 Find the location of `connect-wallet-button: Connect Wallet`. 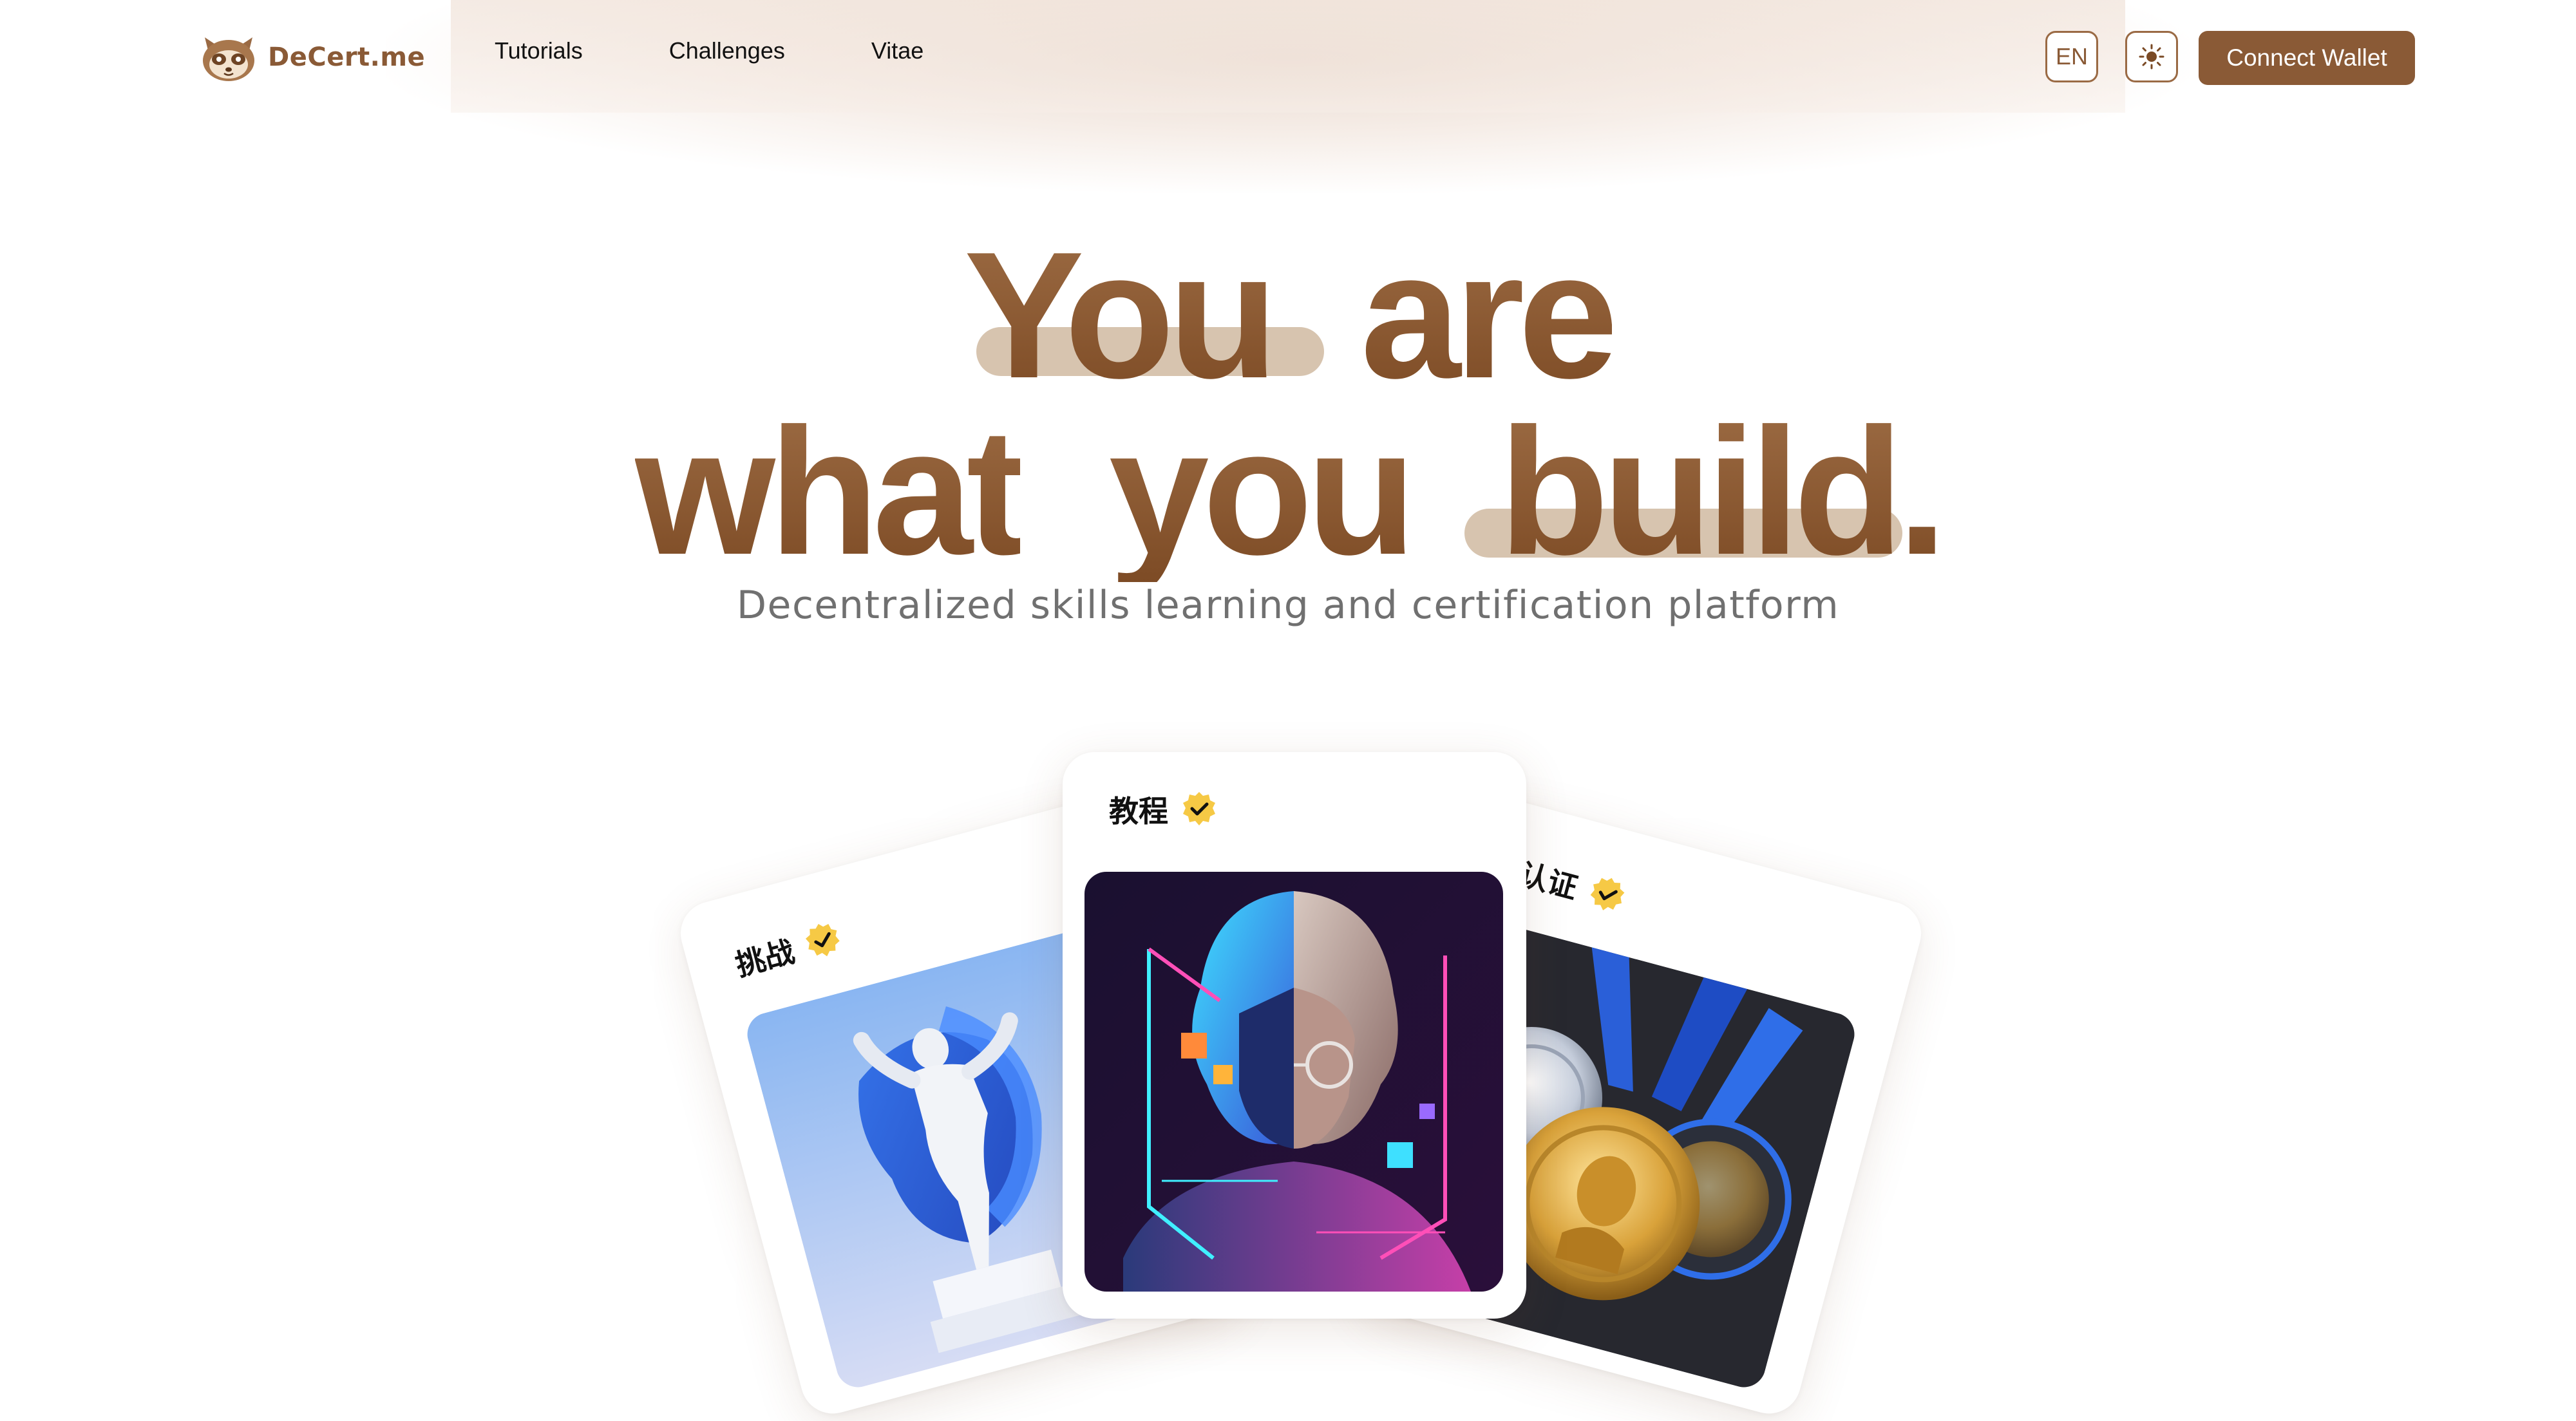

connect-wallet-button: Connect Wallet is located at coordinates (2307, 58).